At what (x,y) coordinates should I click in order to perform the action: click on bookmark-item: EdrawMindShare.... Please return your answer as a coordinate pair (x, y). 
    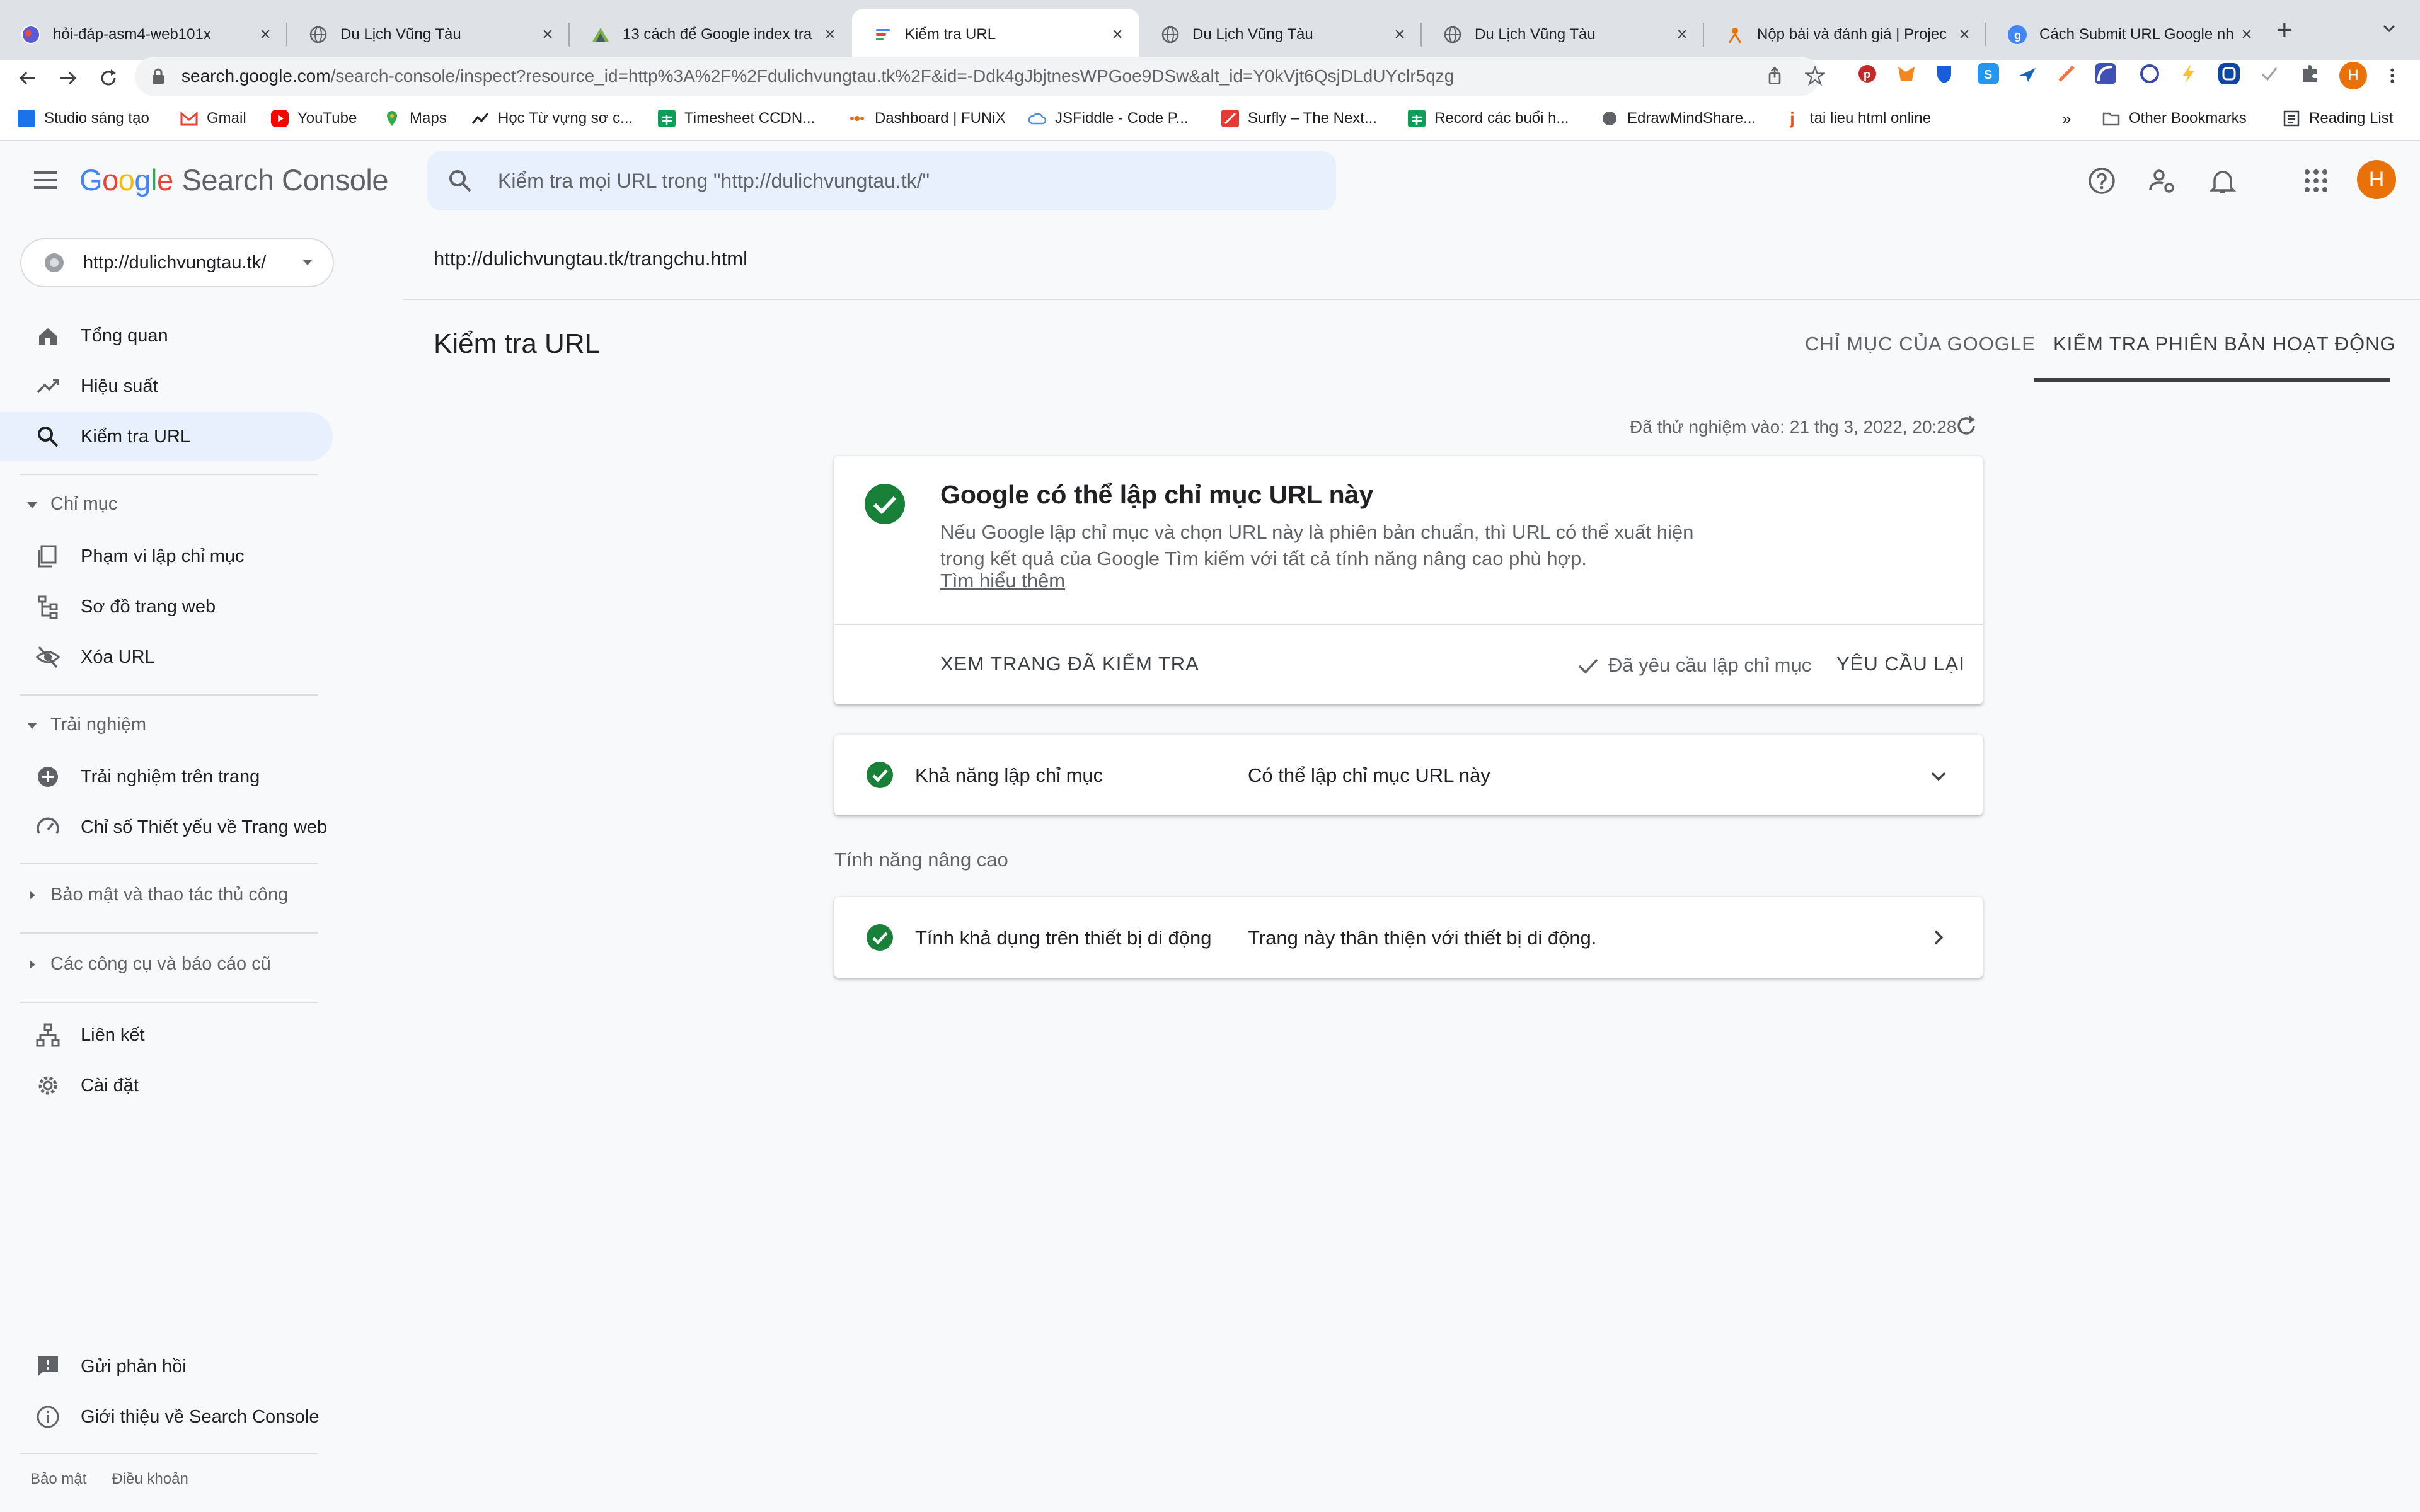
    Looking at the image, I should click on (1678, 118).